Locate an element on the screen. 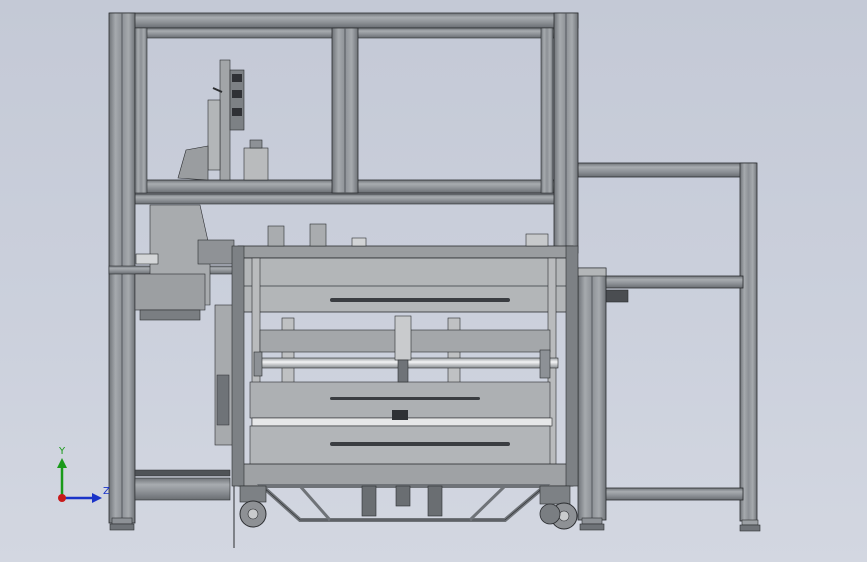  vertical-actuator-module is located at coordinates (223, 120).